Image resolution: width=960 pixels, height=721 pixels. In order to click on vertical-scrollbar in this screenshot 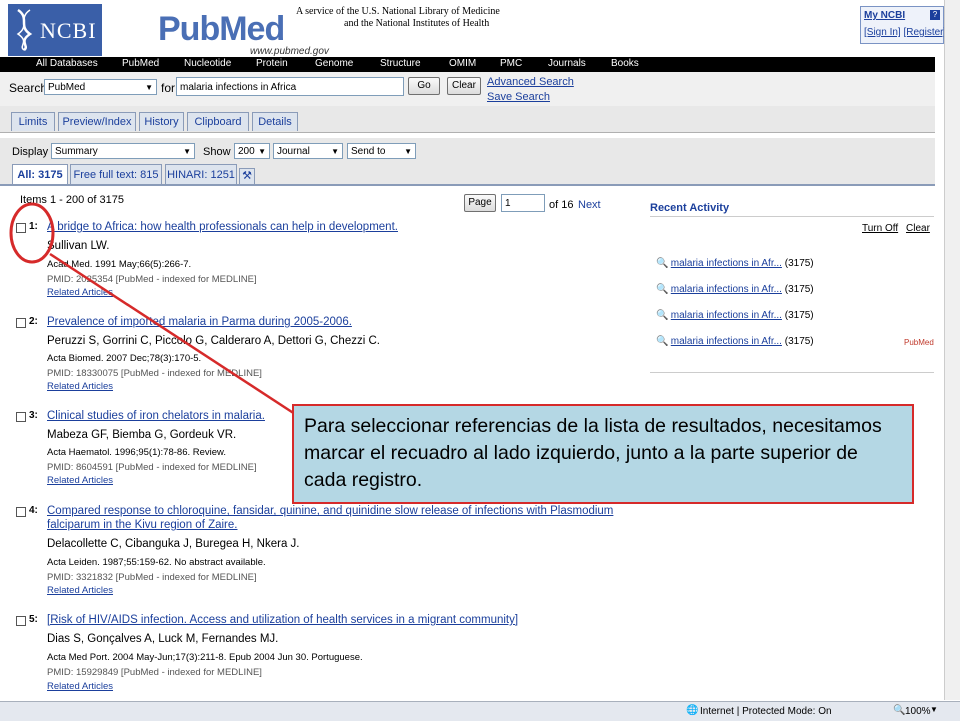, I will do `click(952, 350)`.